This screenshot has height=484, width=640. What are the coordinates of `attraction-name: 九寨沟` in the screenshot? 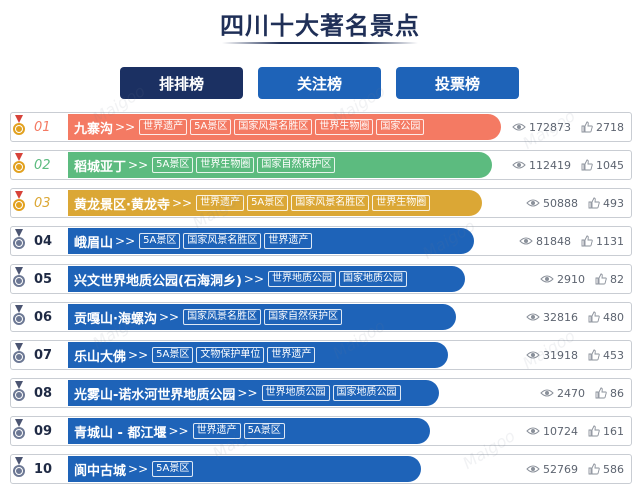 It's located at (93, 127).